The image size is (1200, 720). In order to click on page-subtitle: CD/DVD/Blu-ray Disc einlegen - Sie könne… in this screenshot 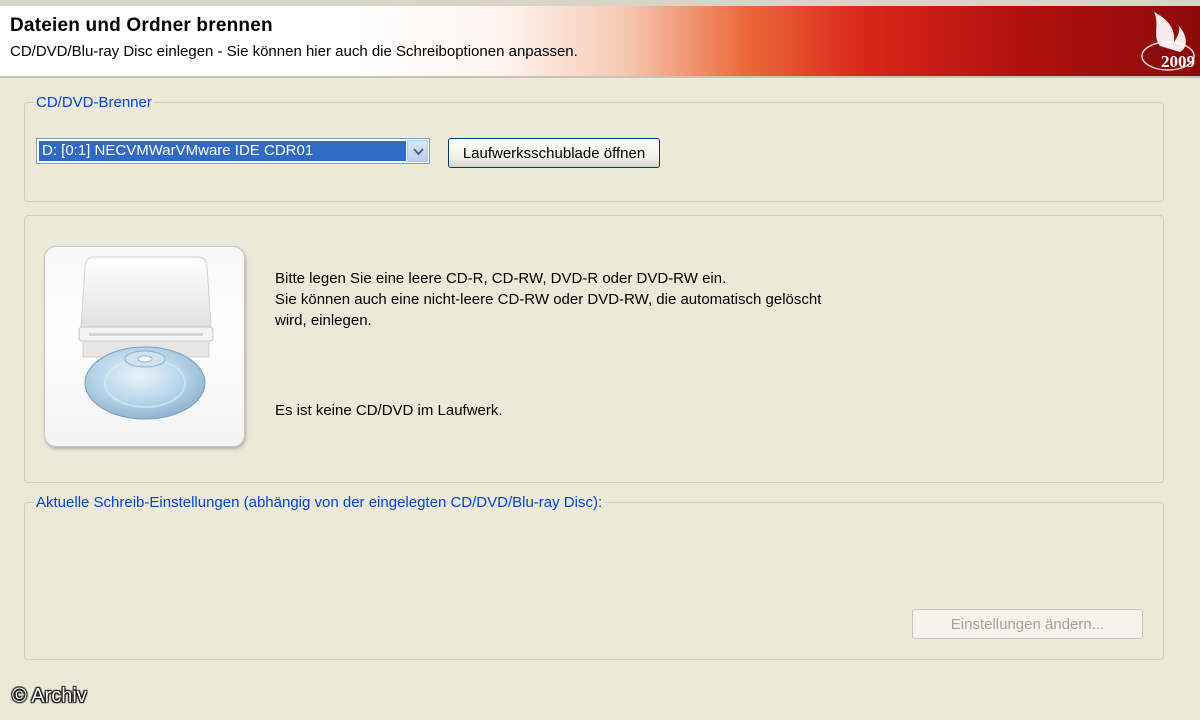, I will do `click(294, 51)`.